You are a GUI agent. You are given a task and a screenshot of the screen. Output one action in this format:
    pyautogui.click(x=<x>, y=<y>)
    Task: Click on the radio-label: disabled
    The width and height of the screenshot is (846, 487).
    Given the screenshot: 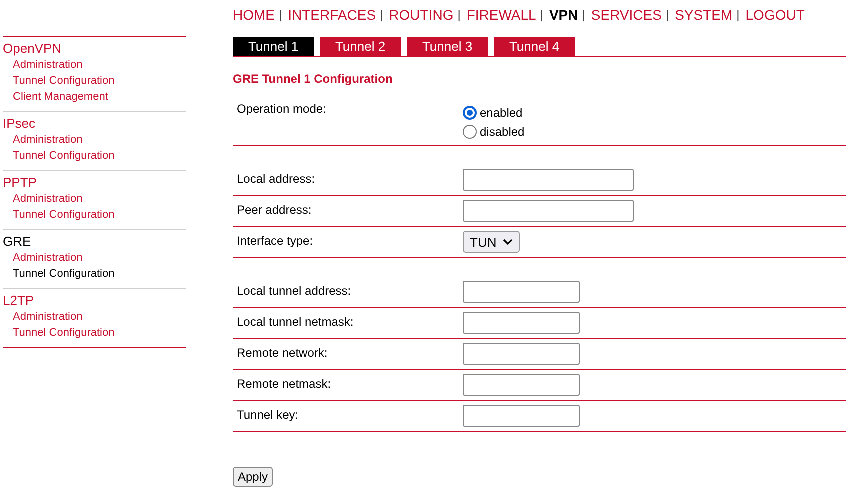 What is the action you would take?
    pyautogui.click(x=502, y=131)
    